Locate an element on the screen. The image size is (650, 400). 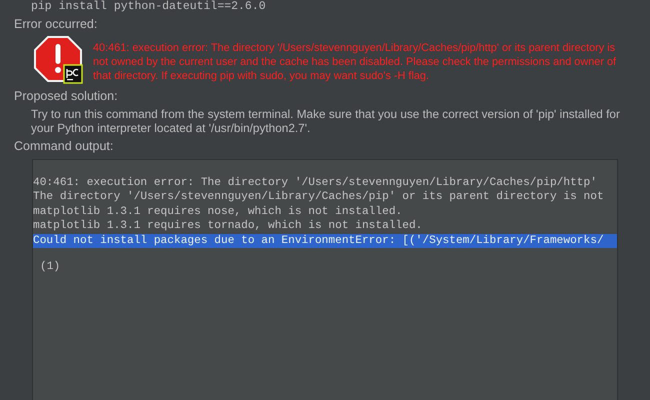
output-line: matplotlib 1.3.1 requires nose, which is not installed. is located at coordinates (218, 212).